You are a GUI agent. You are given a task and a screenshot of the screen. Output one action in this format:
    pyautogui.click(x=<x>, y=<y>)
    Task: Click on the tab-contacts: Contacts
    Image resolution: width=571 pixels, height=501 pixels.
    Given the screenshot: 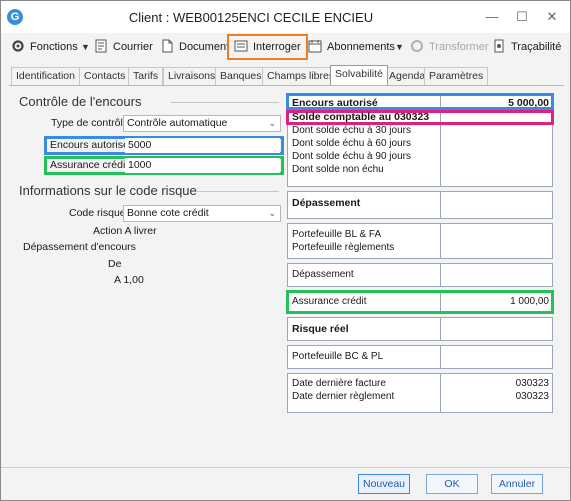 What is the action you would take?
    pyautogui.click(x=105, y=76)
    